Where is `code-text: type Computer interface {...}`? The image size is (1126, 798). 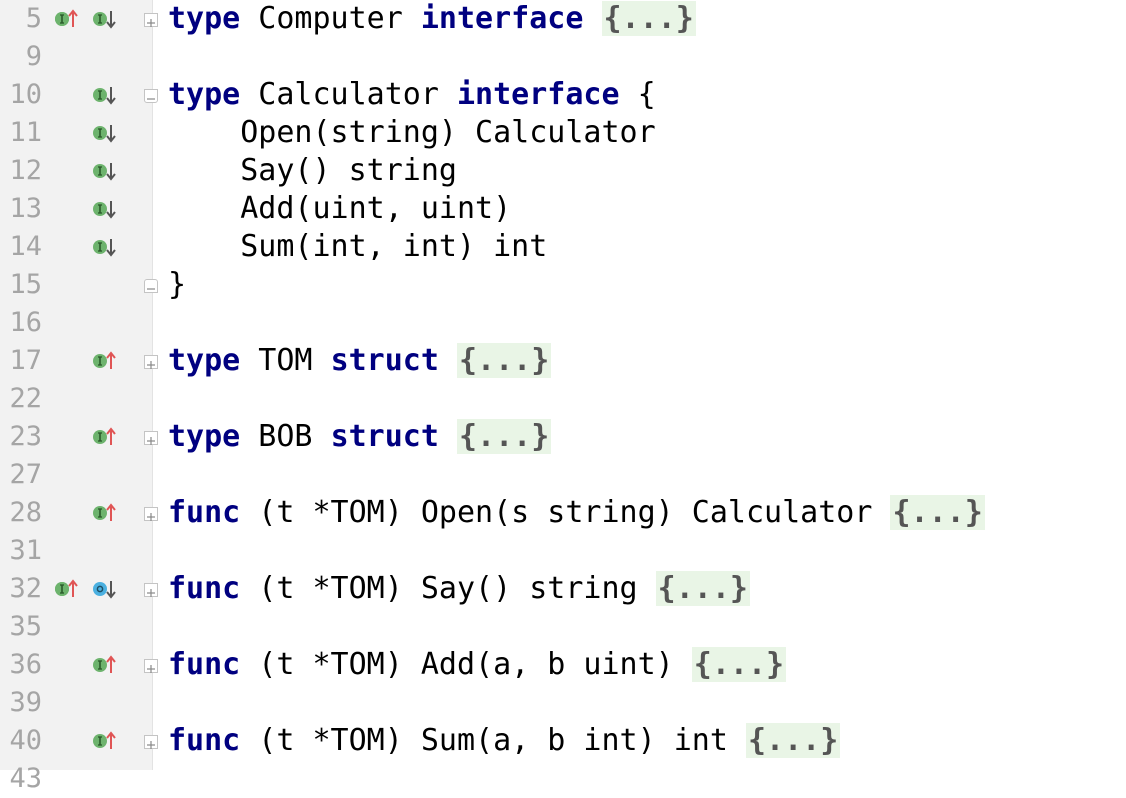 code-text: type Computer interface {...} is located at coordinates (432, 19).